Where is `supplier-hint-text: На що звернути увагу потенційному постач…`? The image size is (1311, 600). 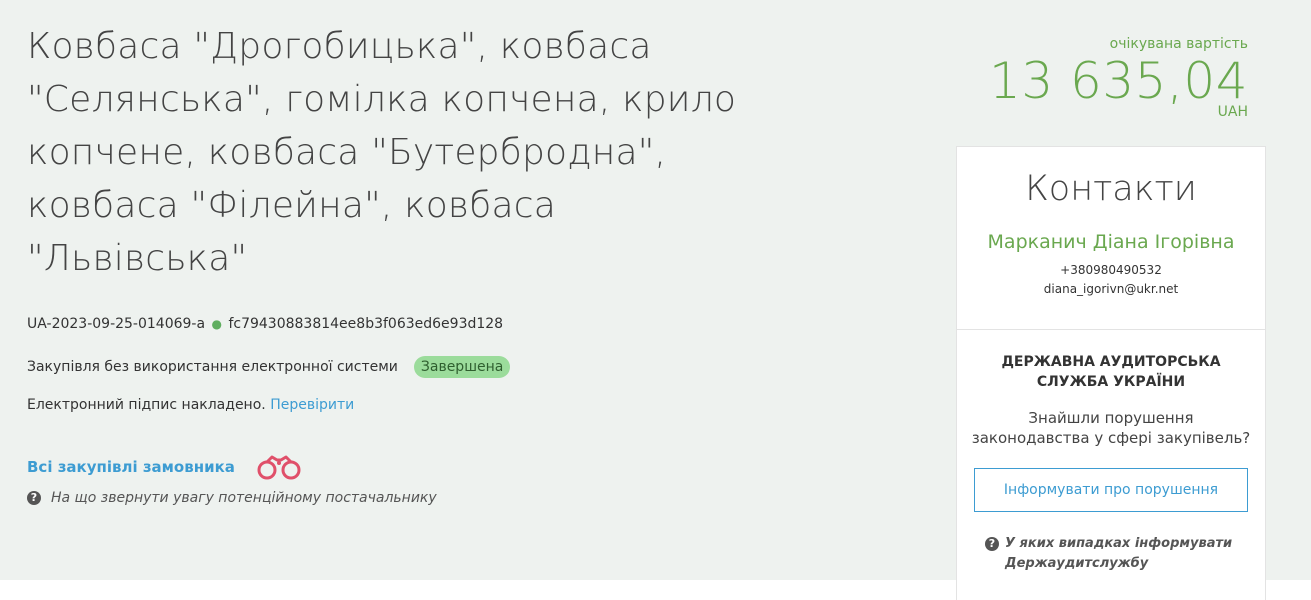
supplier-hint-text: На що звернути увагу потенційному постач… is located at coordinates (244, 498).